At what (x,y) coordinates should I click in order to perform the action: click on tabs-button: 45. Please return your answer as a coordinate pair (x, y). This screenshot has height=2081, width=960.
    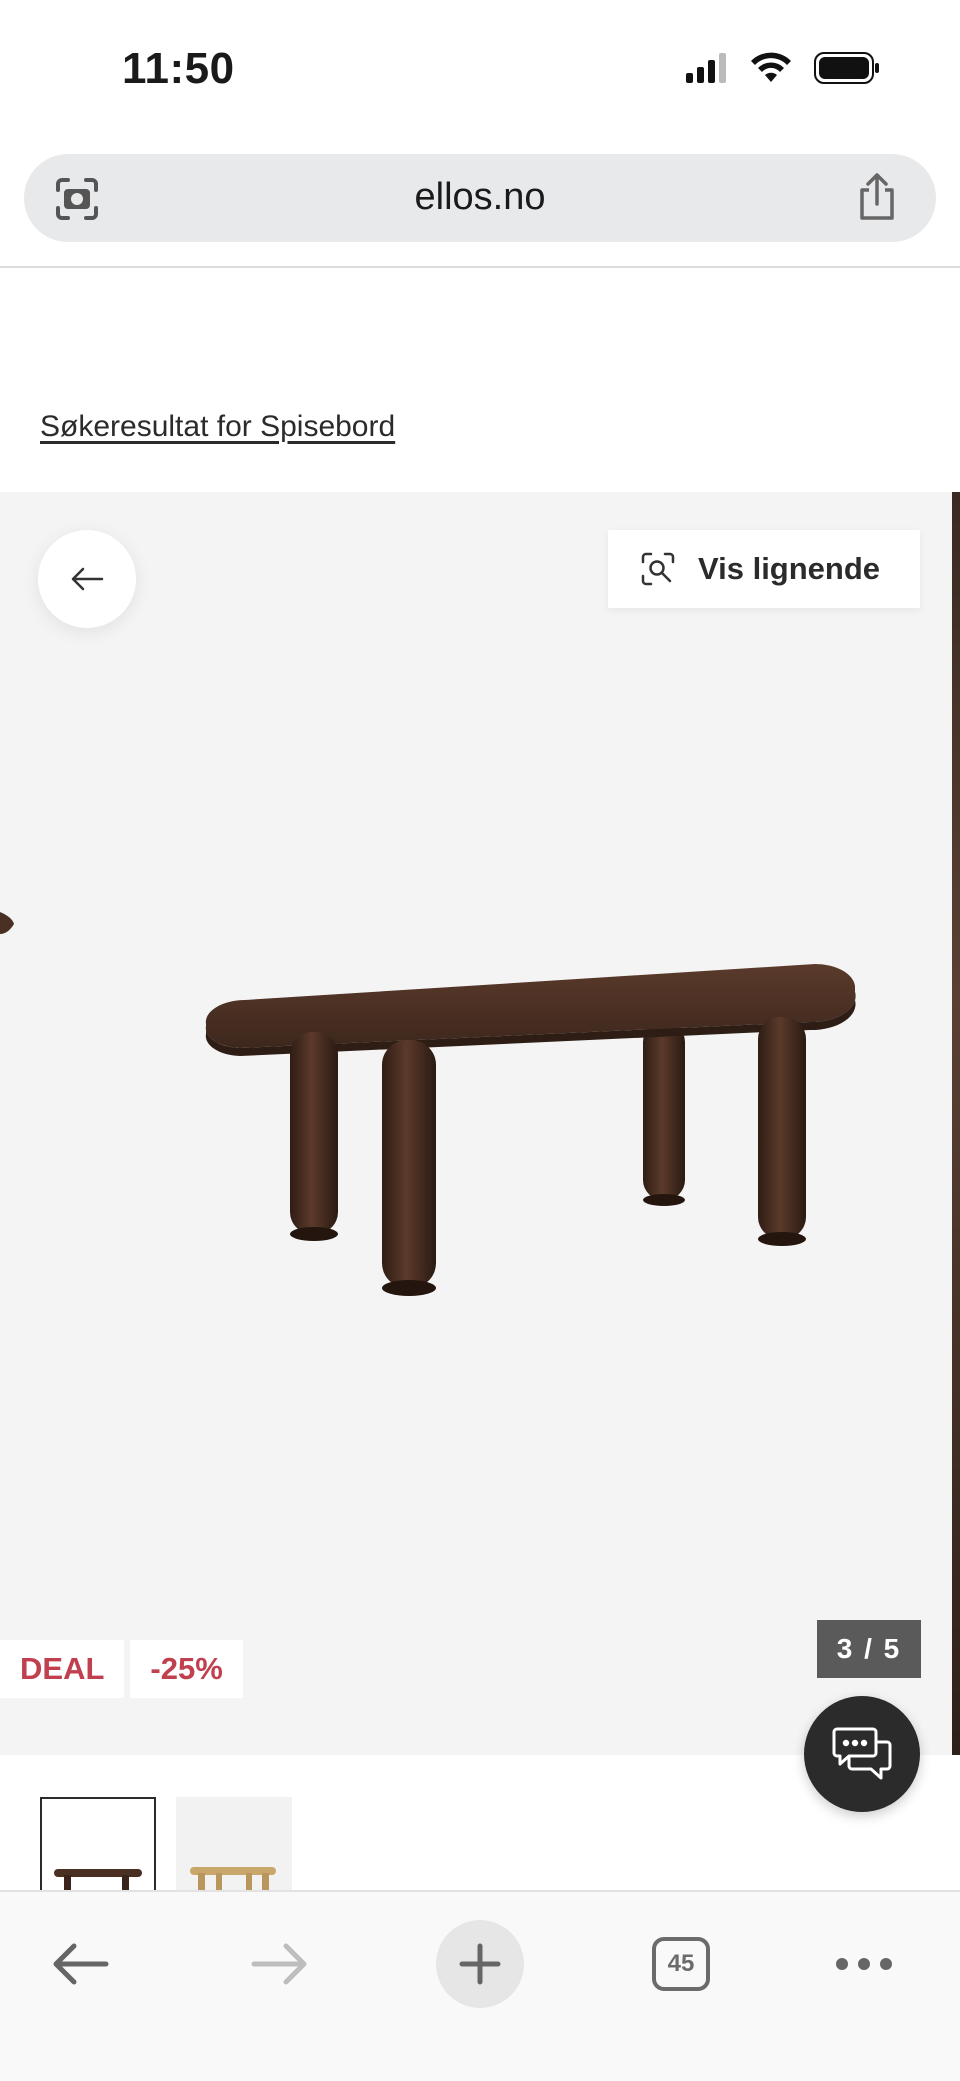
    Looking at the image, I should click on (681, 1964).